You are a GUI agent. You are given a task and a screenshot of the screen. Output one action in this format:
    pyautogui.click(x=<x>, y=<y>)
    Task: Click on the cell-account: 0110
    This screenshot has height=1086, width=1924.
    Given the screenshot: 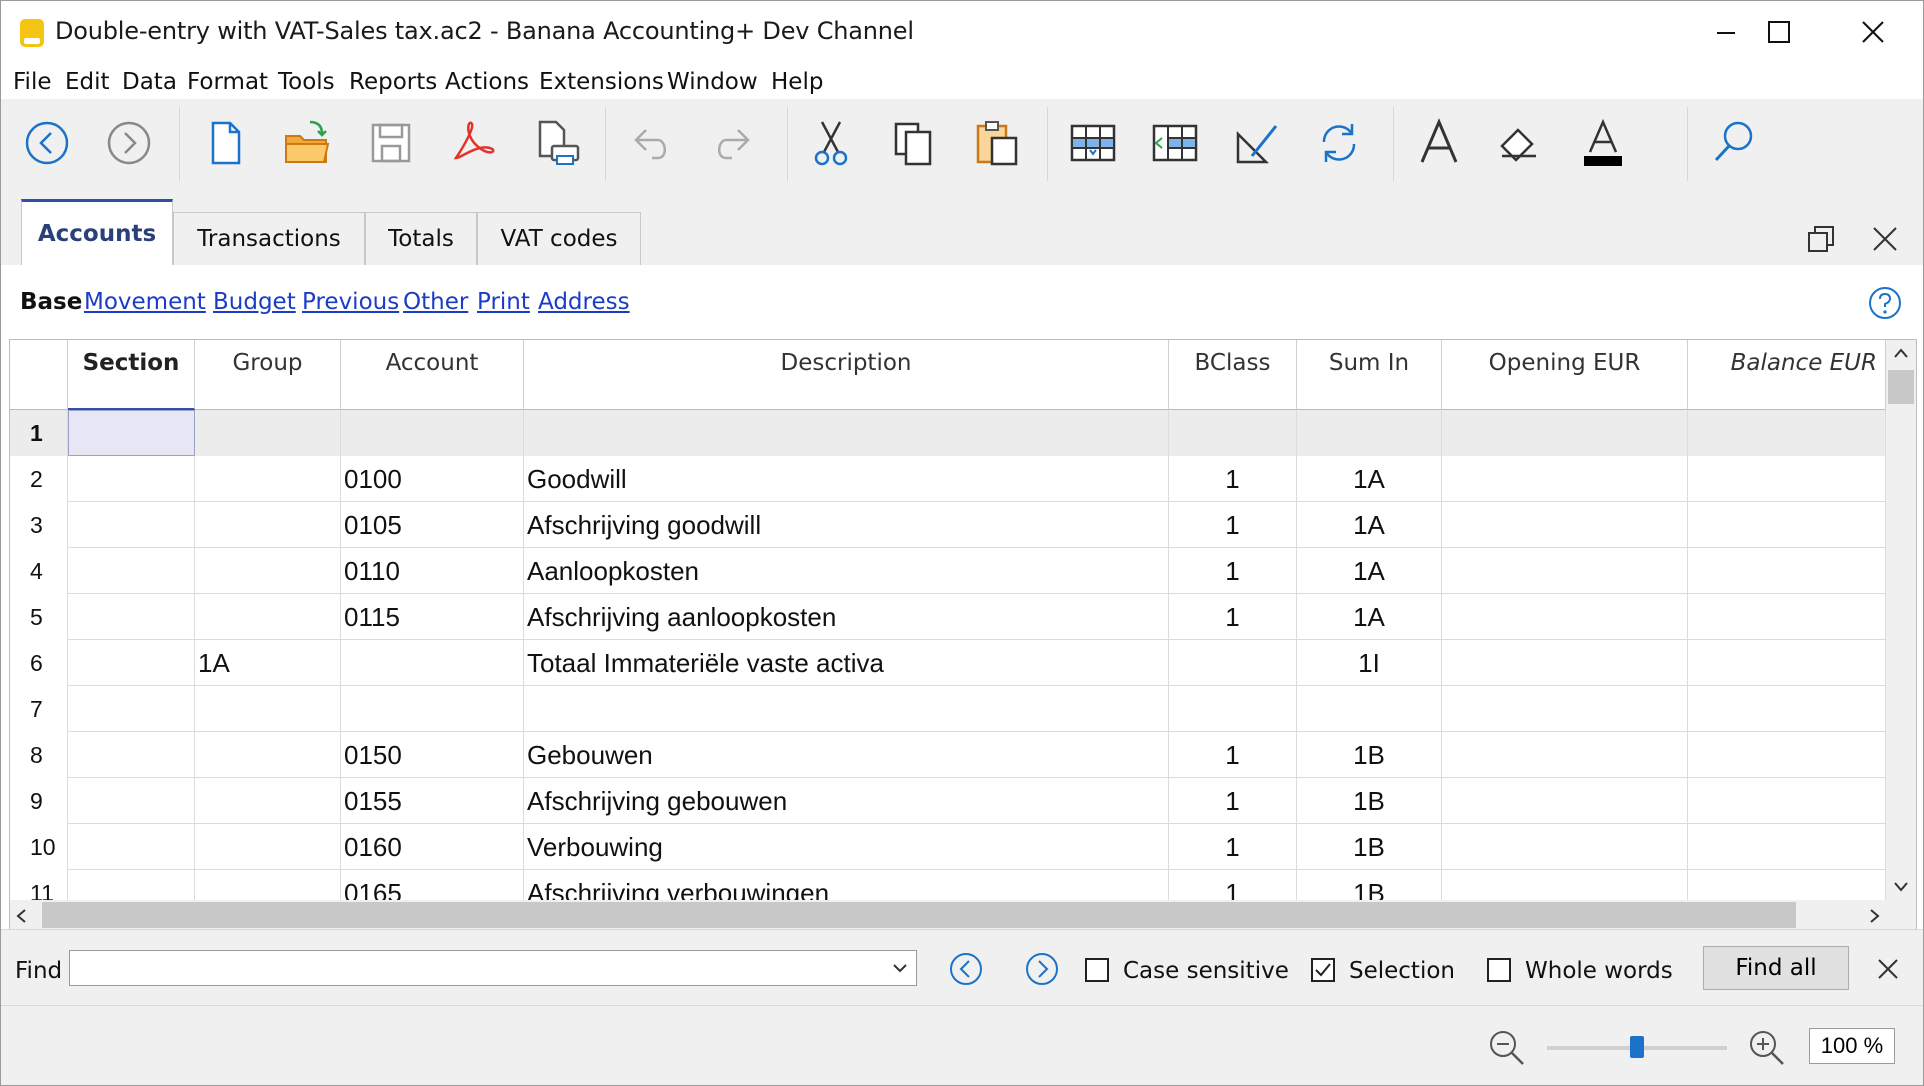 What is the action you would take?
    pyautogui.click(x=432, y=571)
    